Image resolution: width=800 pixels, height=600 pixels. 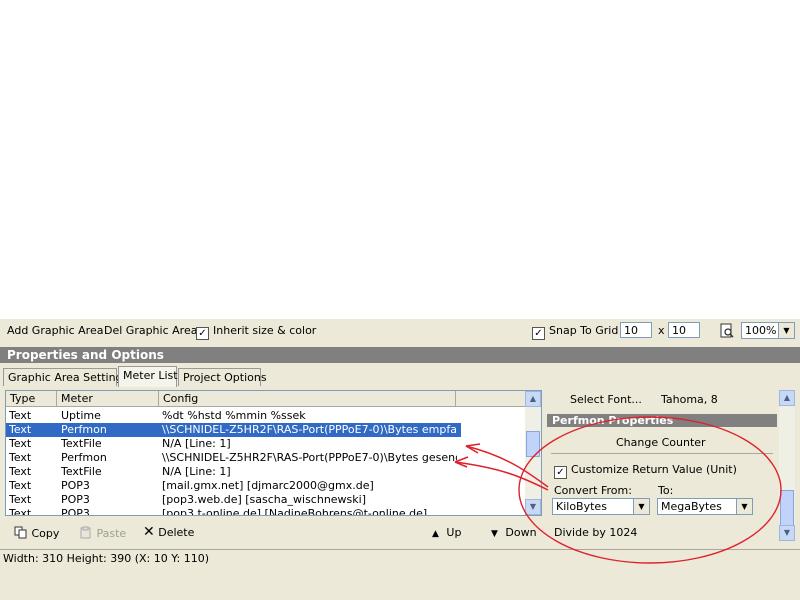 What do you see at coordinates (148, 376) in the screenshot?
I see `tab-meter-list: Meter List` at bounding box center [148, 376].